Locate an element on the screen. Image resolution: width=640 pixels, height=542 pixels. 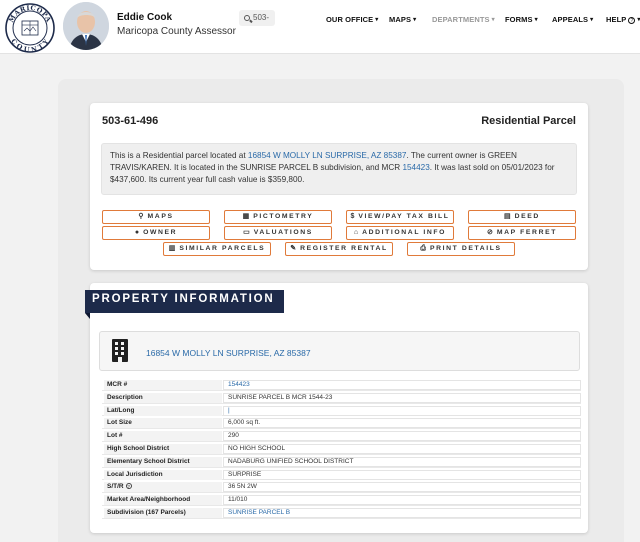
print-details-button: ⎙ PRINT DETAILS is located at coordinates (461, 249).